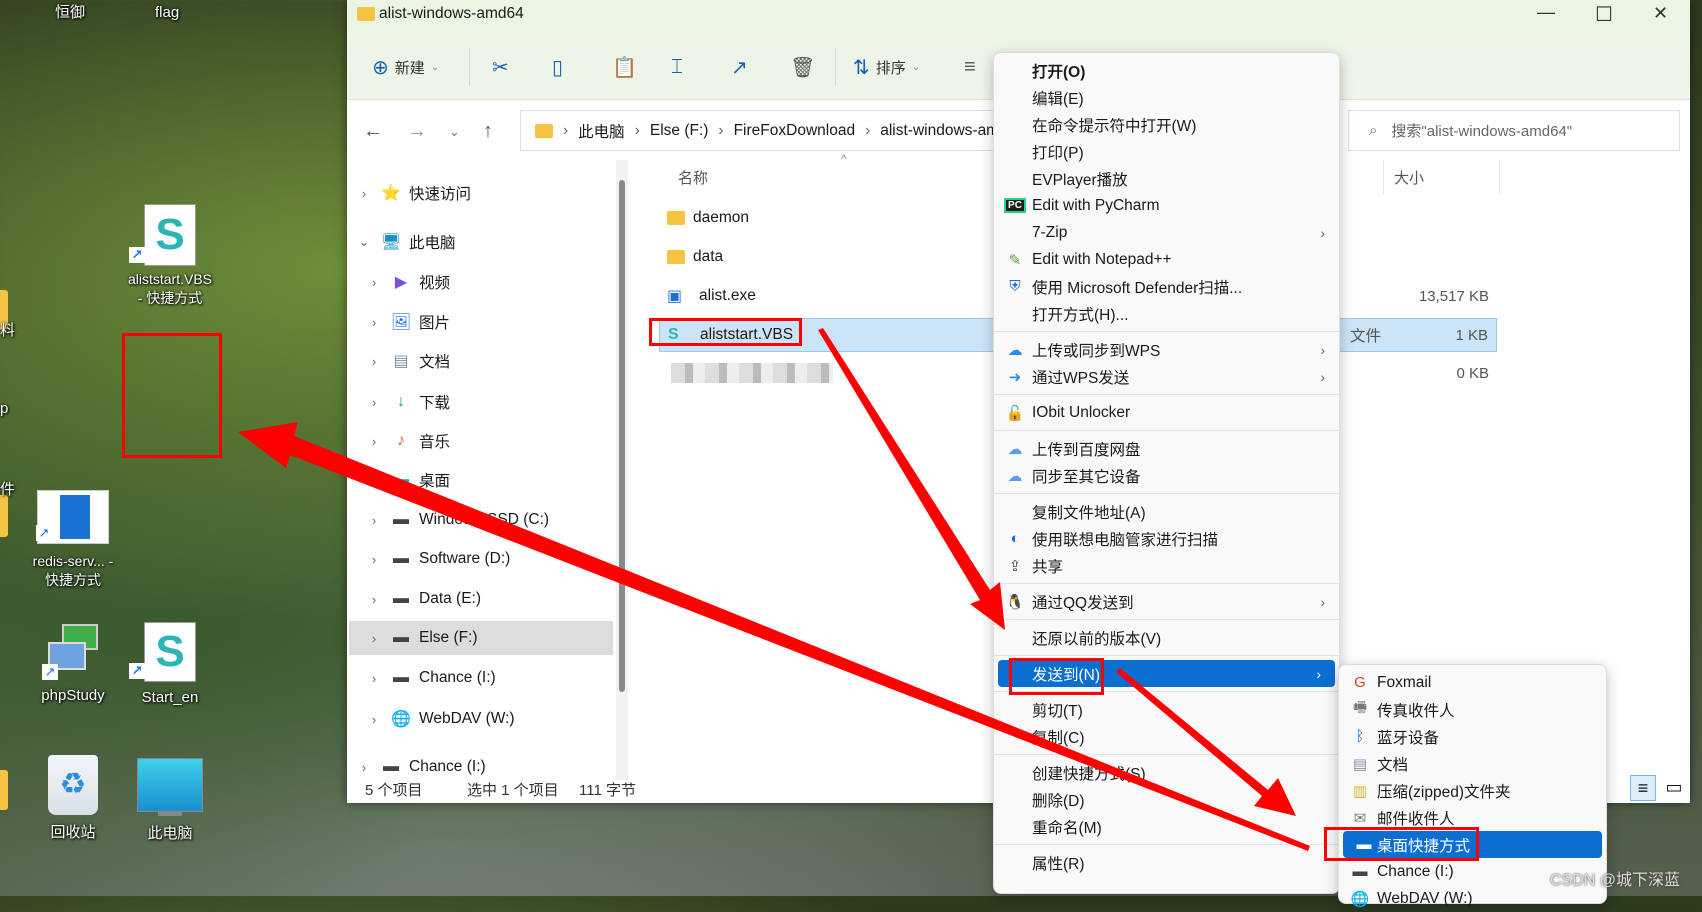 This screenshot has width=1702, height=912. Describe the element at coordinates (1206, 742) in the screenshot. I see `arrow-to-desktop-shortcut` at that location.